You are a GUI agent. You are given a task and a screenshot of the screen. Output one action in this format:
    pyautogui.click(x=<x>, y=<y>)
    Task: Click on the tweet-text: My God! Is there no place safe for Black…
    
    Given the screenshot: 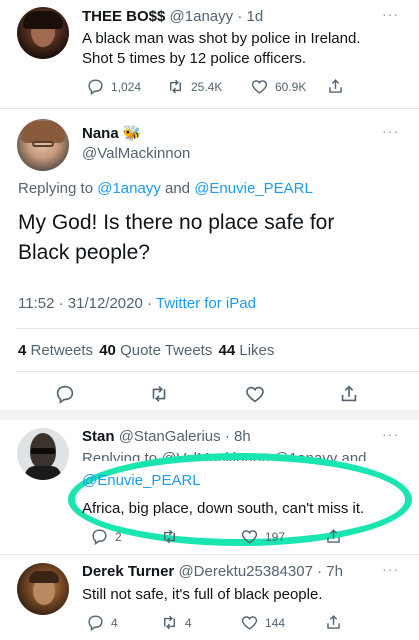 What is the action you would take?
    pyautogui.click(x=176, y=238)
    